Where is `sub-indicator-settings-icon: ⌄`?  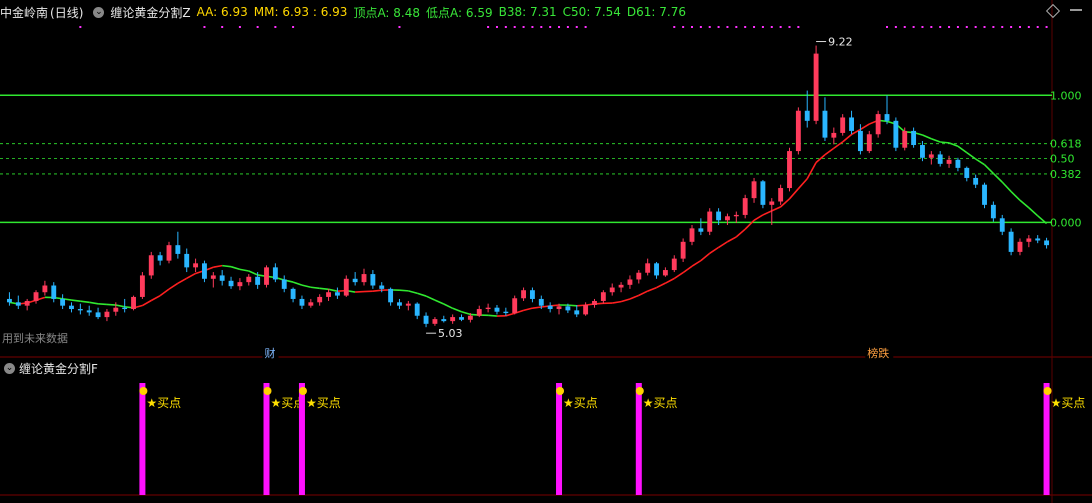 sub-indicator-settings-icon: ⌄ is located at coordinates (9, 368).